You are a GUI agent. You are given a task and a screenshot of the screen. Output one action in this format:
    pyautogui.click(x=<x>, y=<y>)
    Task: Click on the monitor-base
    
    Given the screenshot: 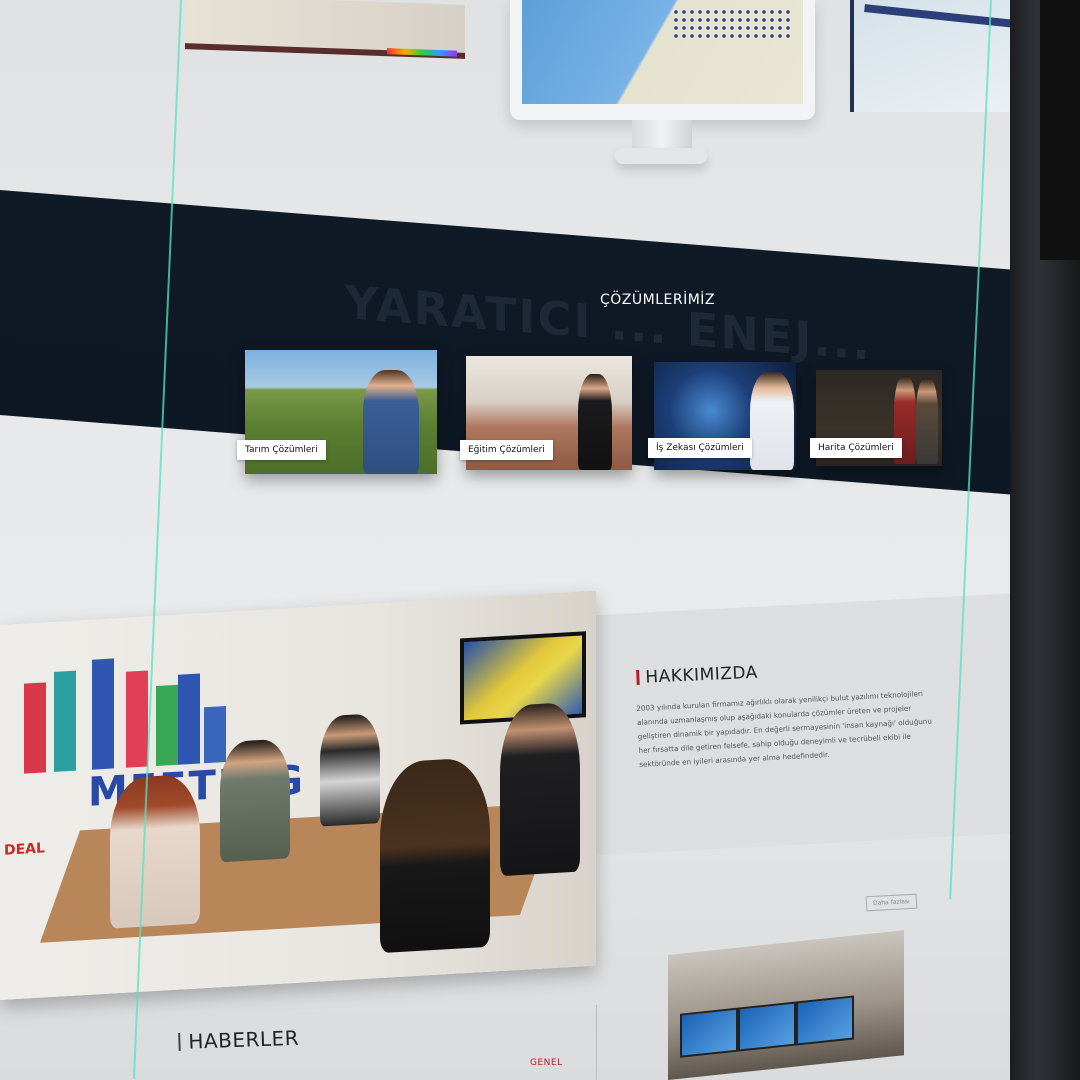 What is the action you would take?
    pyautogui.click(x=661, y=156)
    